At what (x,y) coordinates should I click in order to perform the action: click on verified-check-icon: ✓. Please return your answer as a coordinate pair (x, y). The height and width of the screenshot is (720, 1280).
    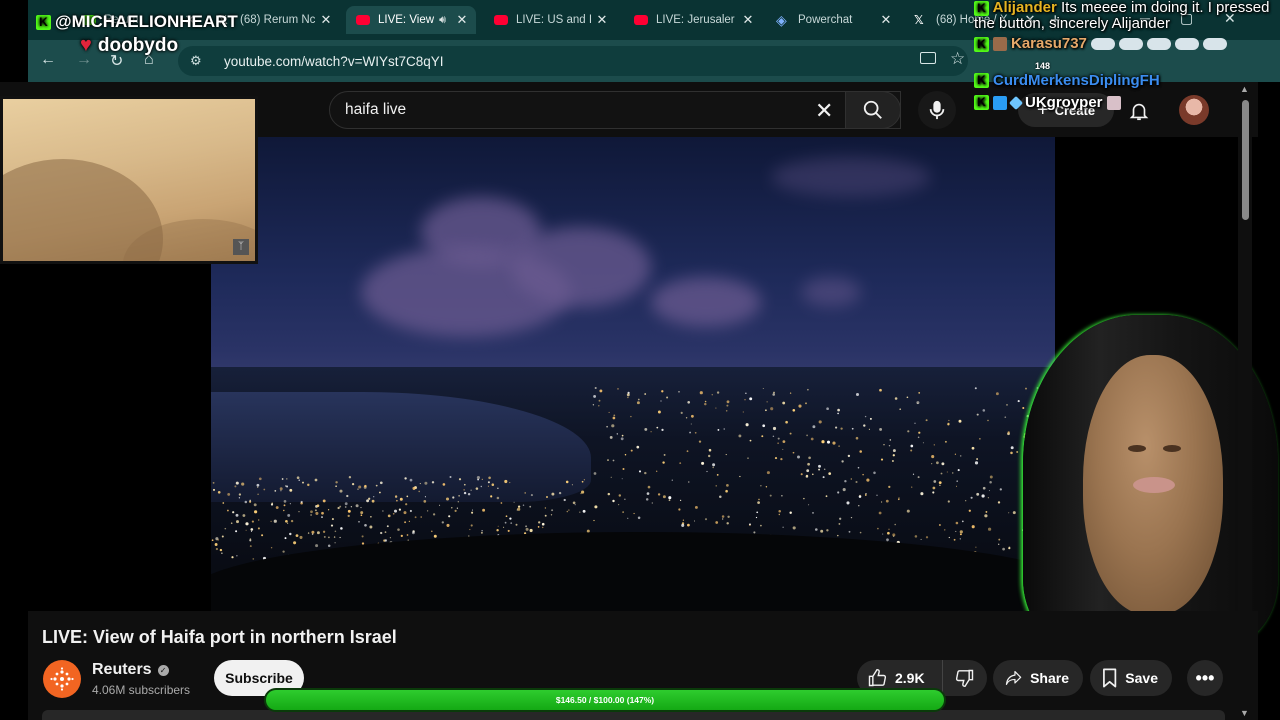
    Looking at the image, I should click on (163, 670).